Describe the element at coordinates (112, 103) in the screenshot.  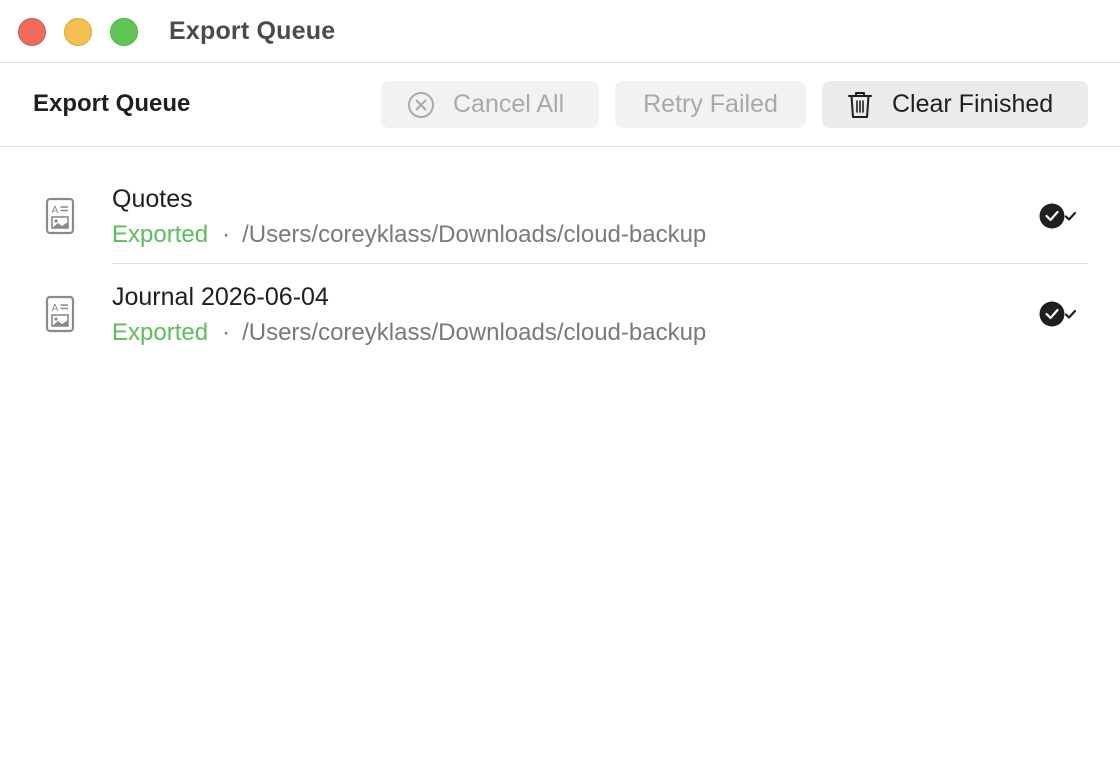
I see `toolbar-title: Export Queue` at that location.